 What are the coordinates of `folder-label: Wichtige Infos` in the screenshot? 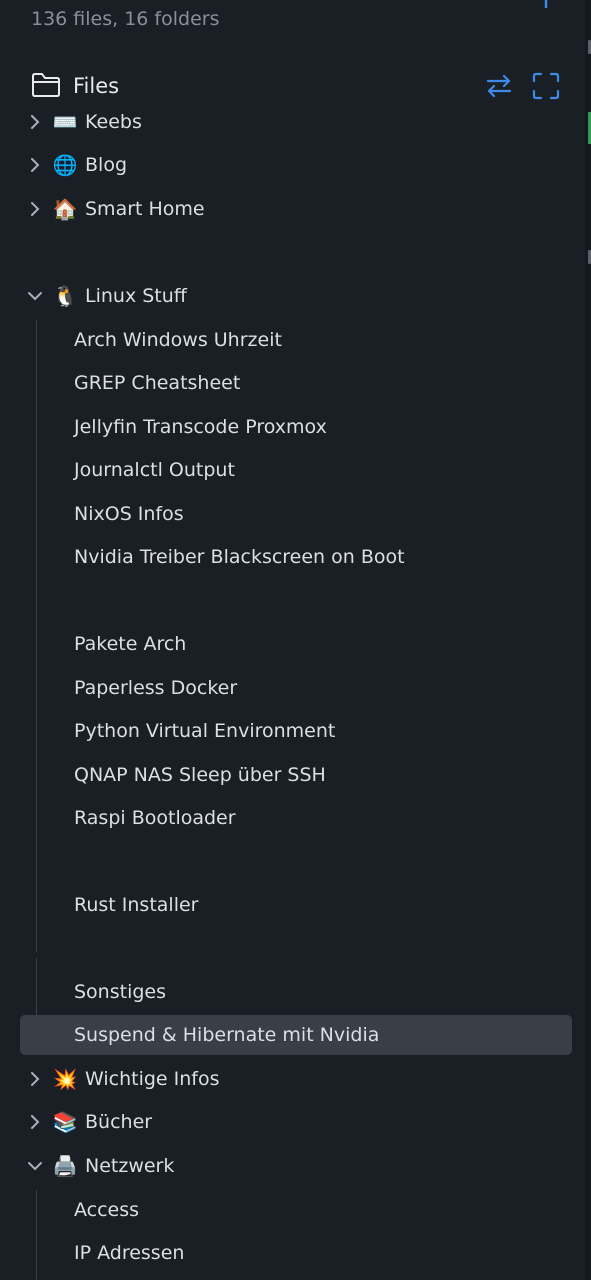 It's located at (152, 1079).